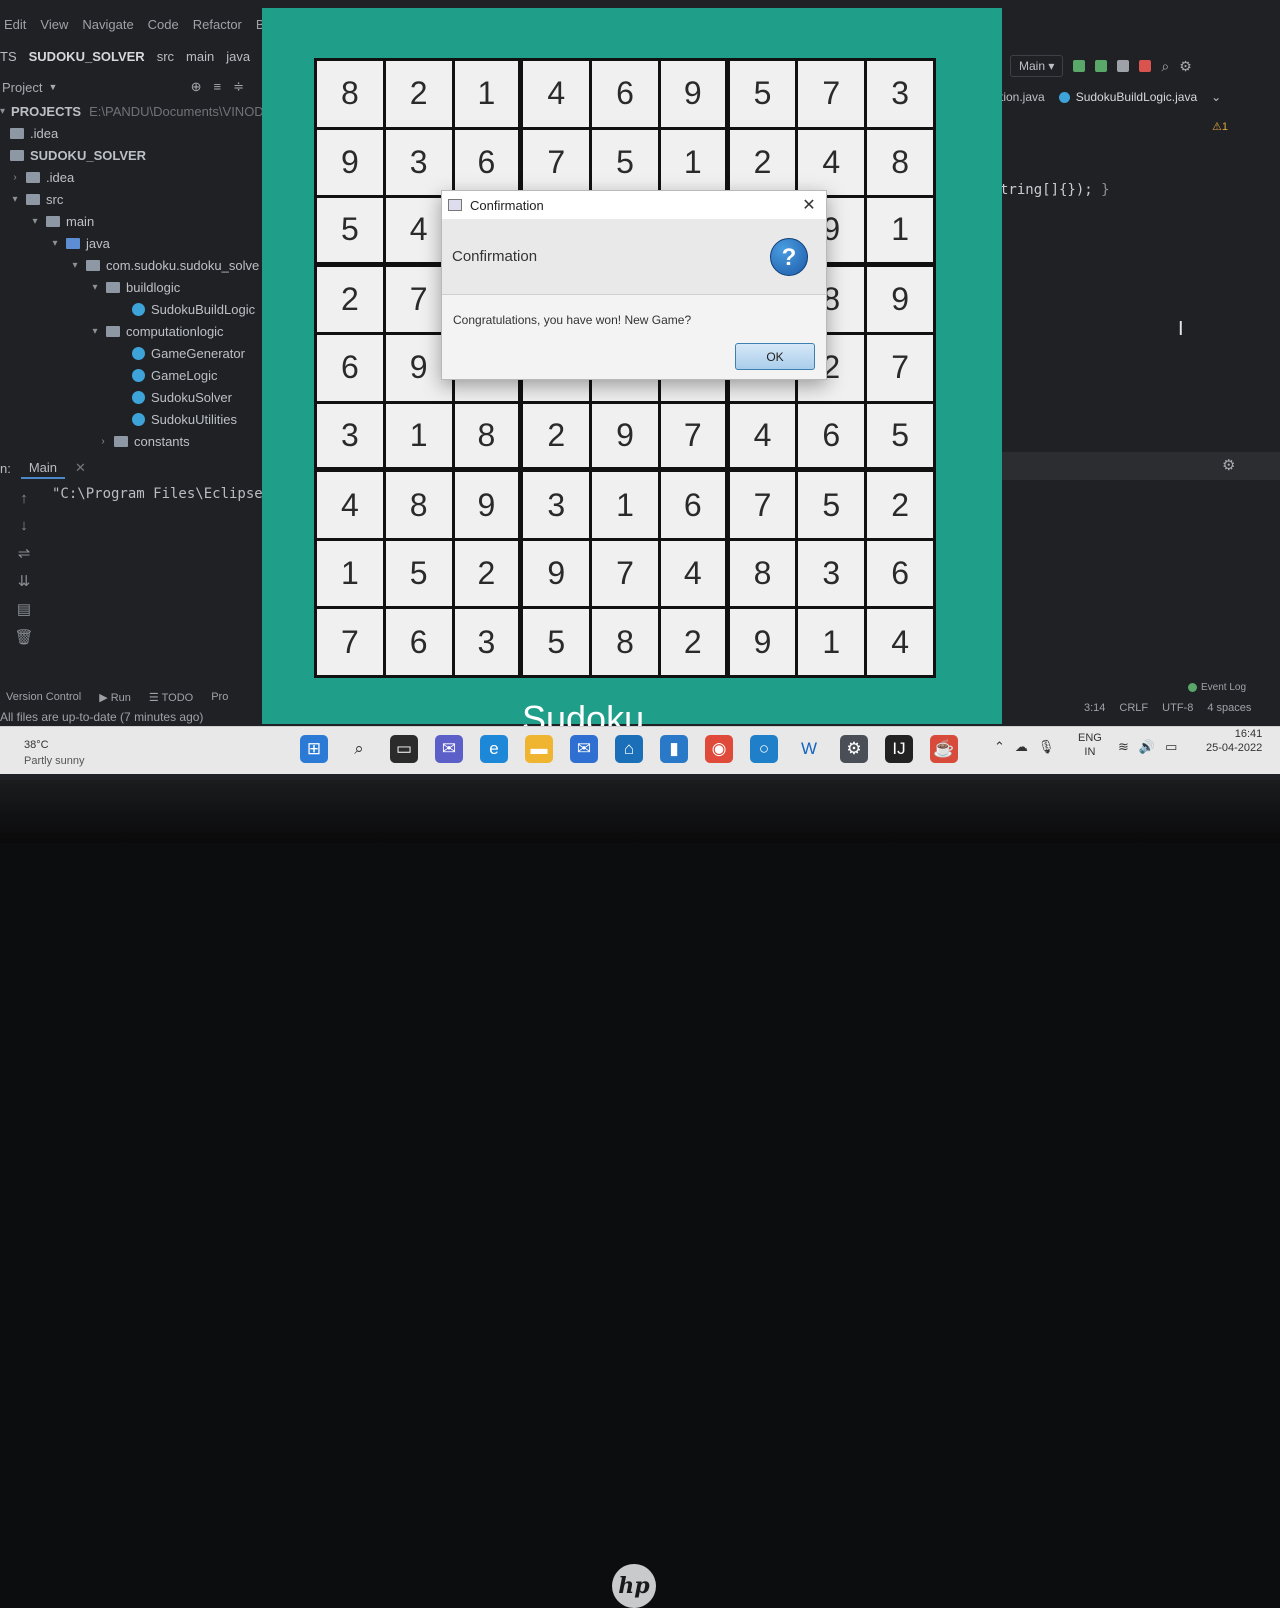 The height and width of the screenshot is (1608, 1280). Describe the element at coordinates (719, 749) in the screenshot. I see `chrome-icon: ◉` at that location.